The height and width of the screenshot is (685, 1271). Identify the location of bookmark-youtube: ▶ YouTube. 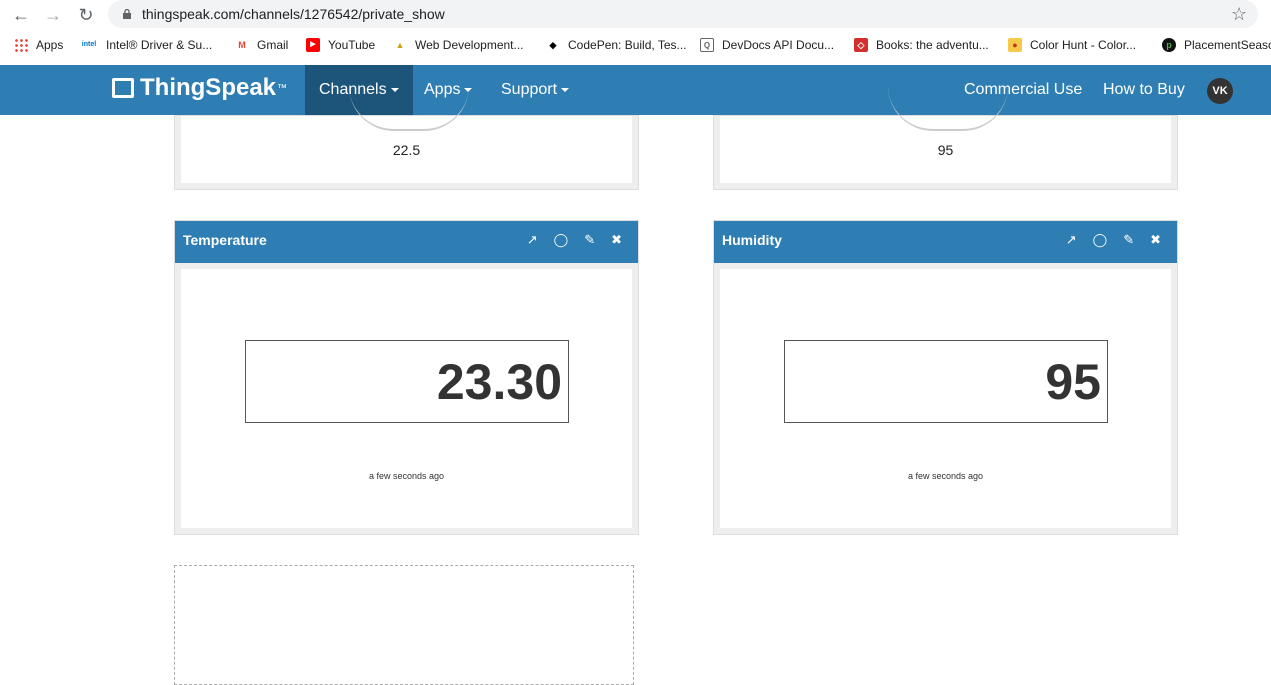
(340, 45).